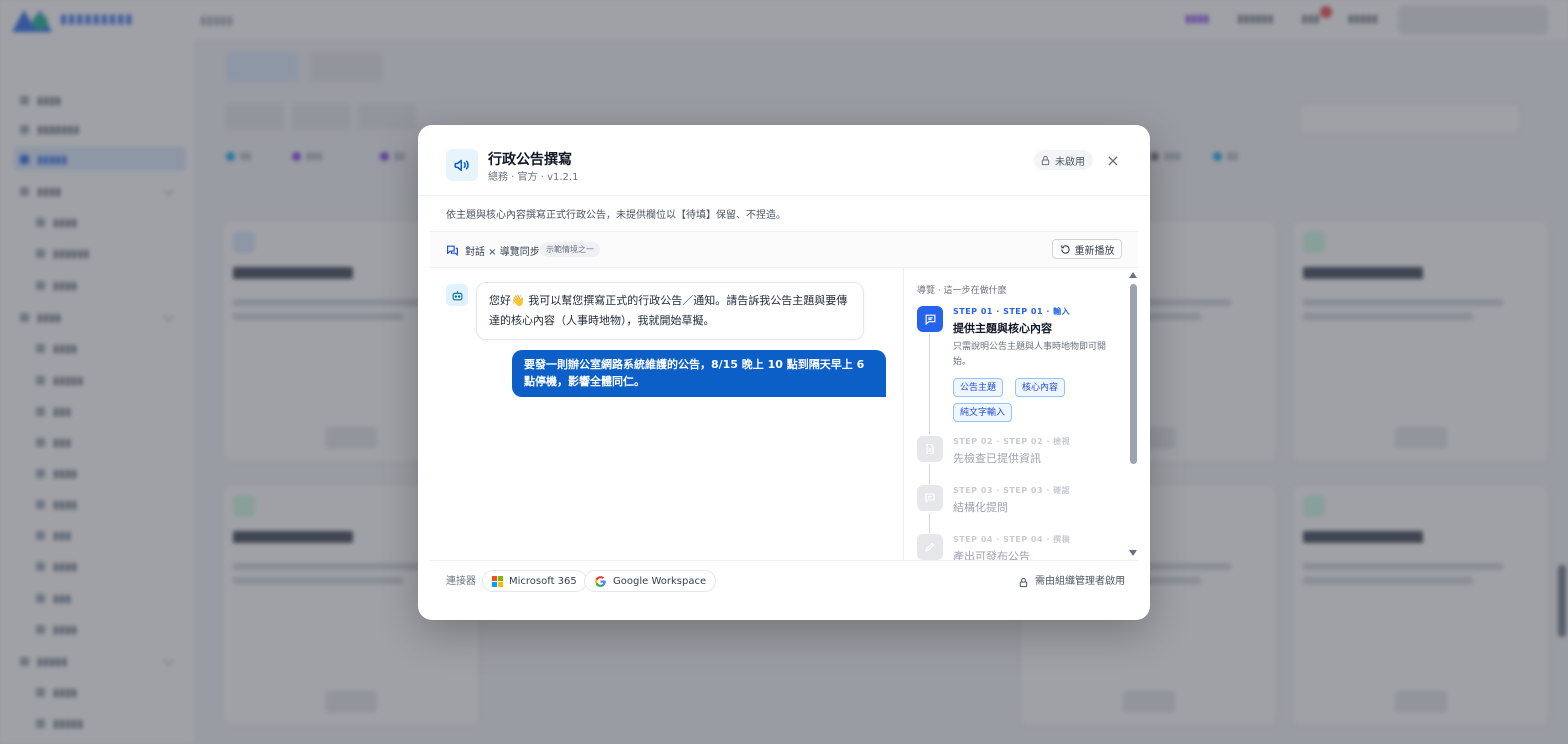 This screenshot has width=1568, height=744. I want to click on replay-button: 重新播放, so click(1087, 249).